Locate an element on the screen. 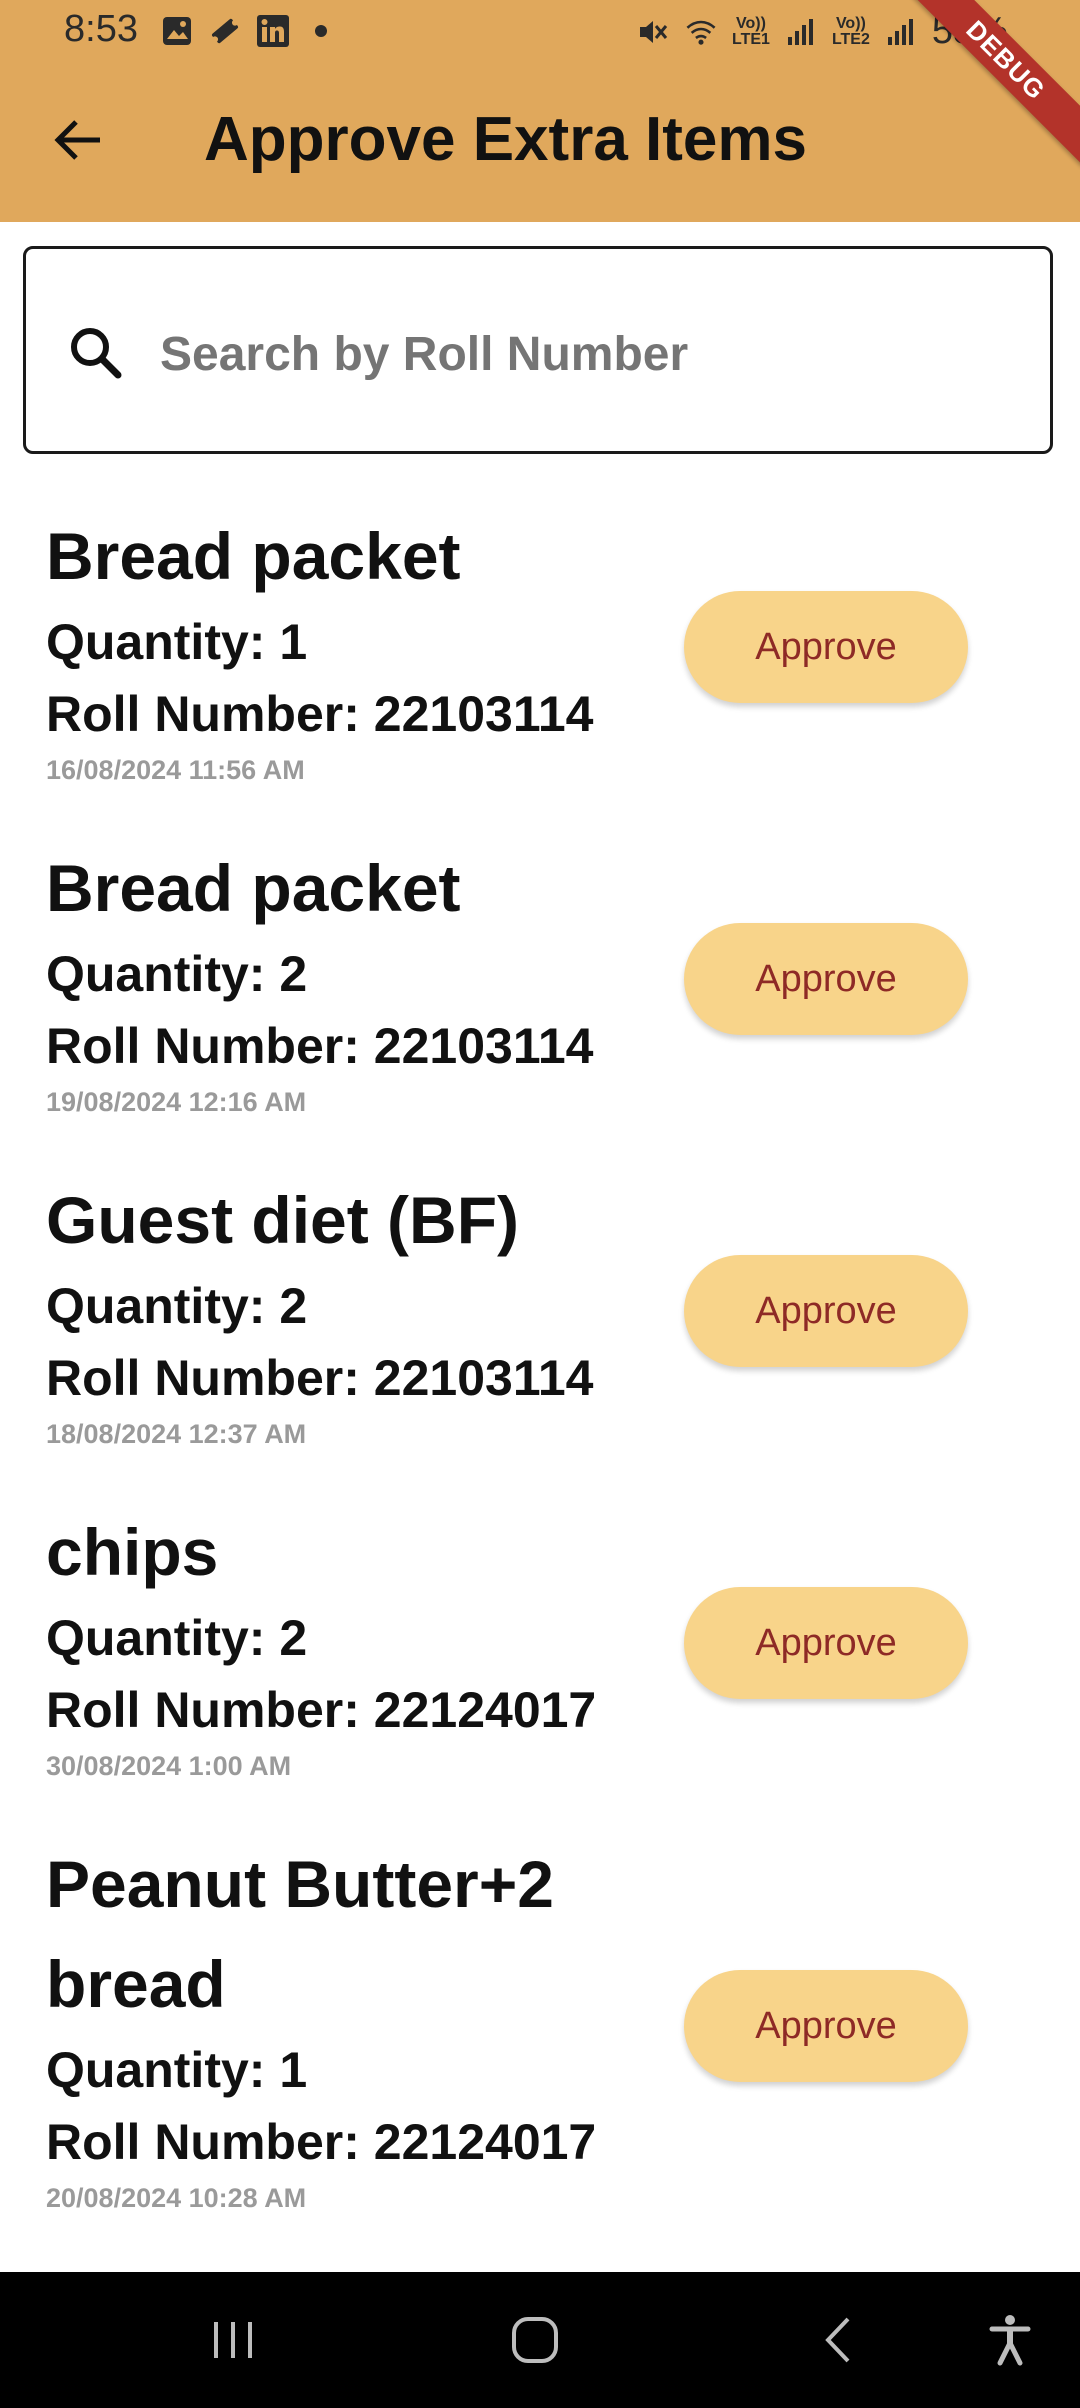  wifi-icon is located at coordinates (701, 32).